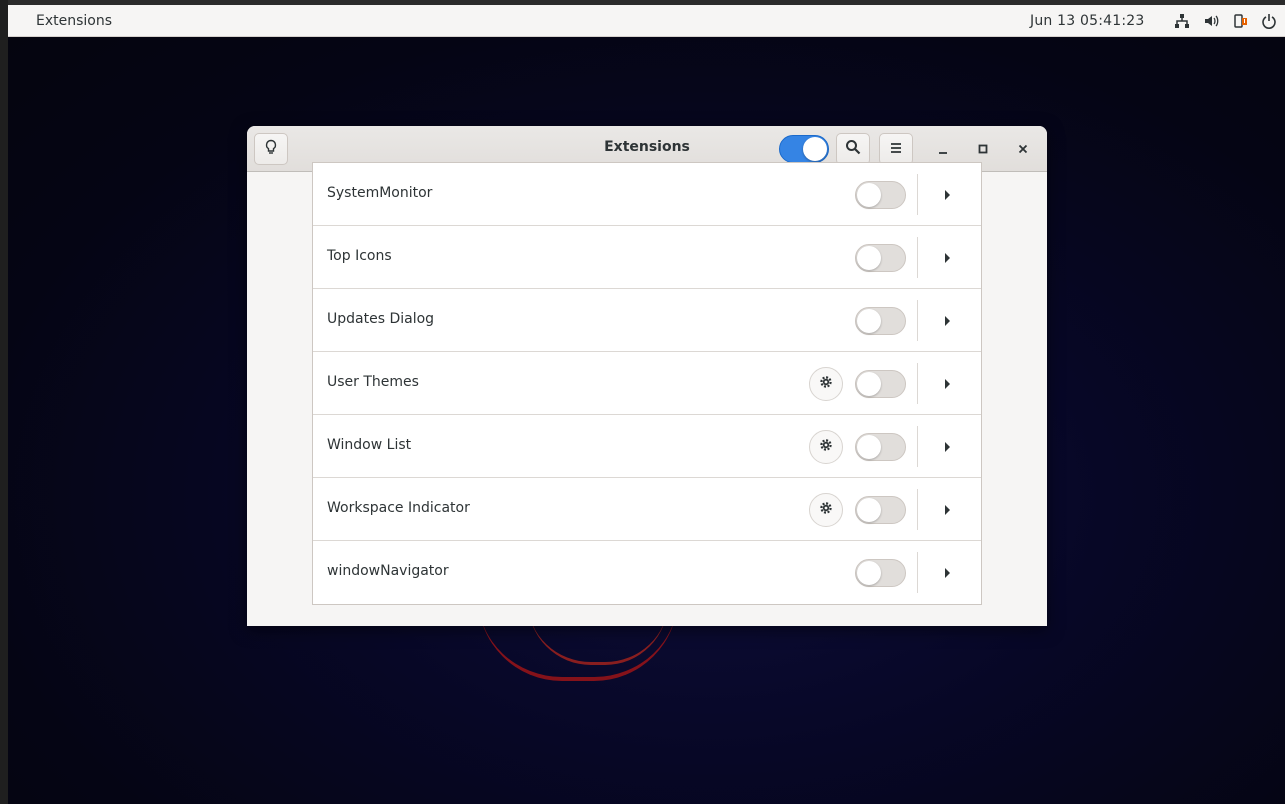 The height and width of the screenshot is (804, 1285). Describe the element at coordinates (647, 257) in the screenshot. I see `list-item: Top Icons` at that location.